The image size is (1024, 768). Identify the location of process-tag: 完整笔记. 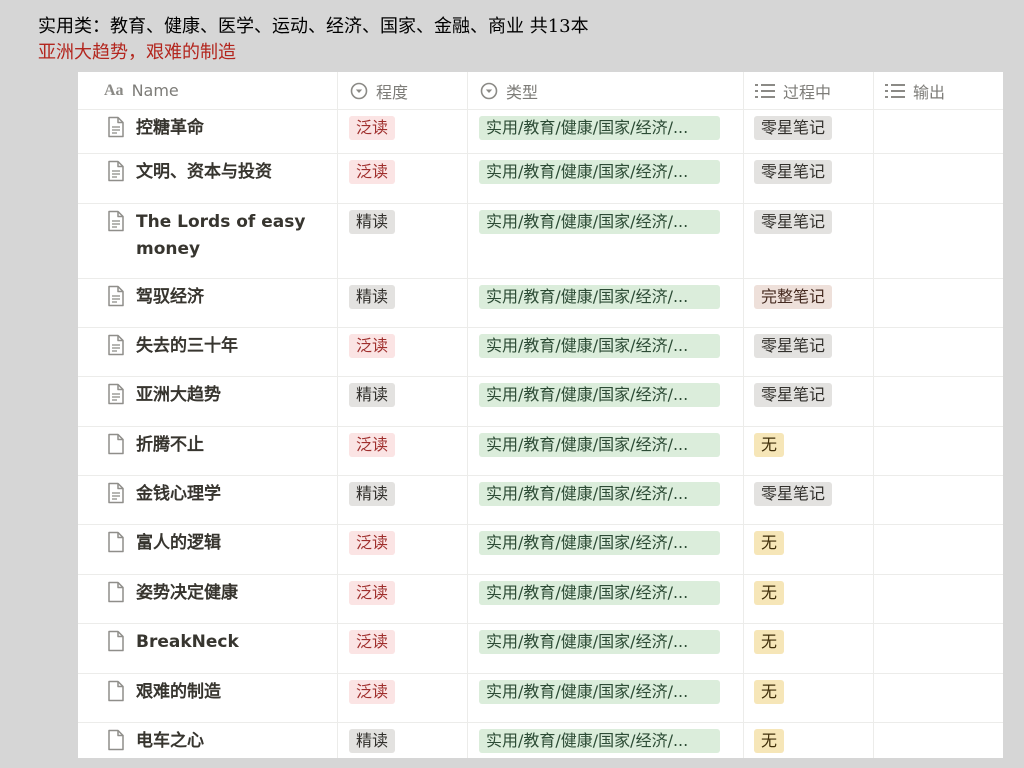
(793, 297).